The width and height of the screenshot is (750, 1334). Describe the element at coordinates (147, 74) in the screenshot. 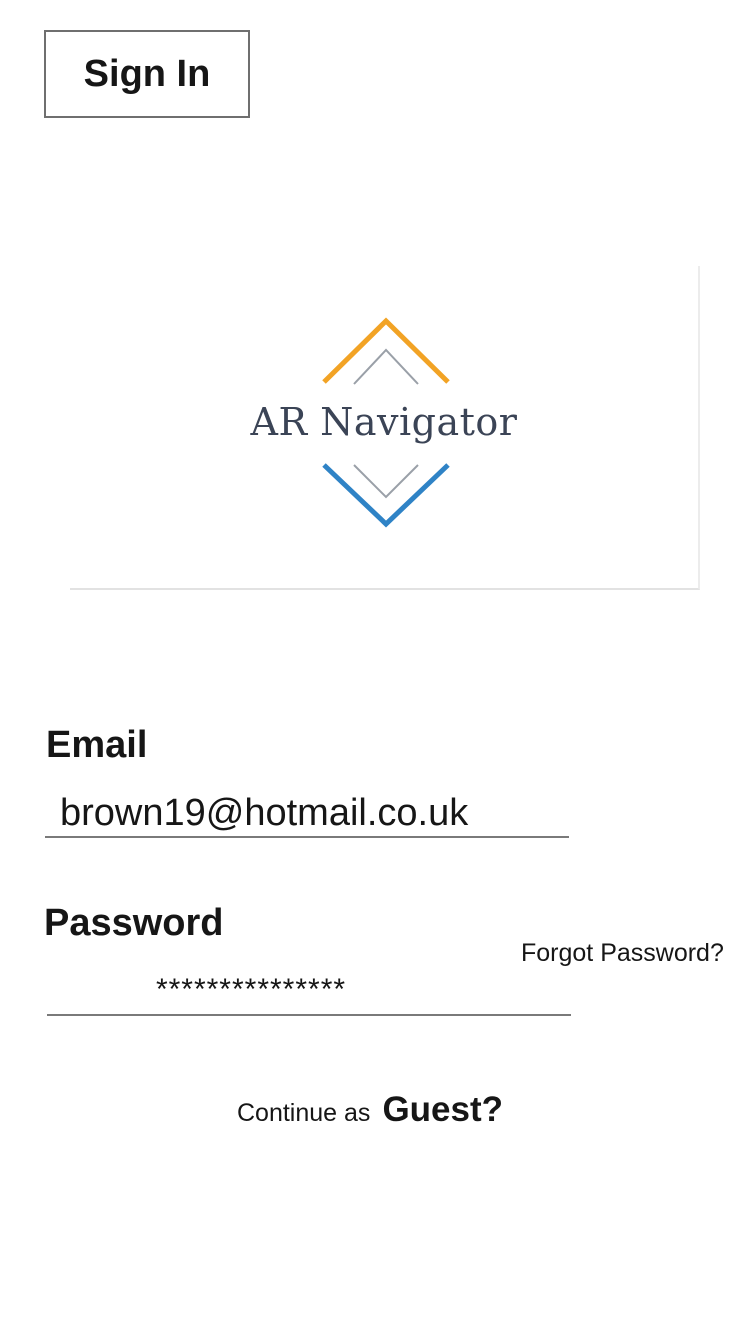

I see `sign-in-button: Sign In` at that location.